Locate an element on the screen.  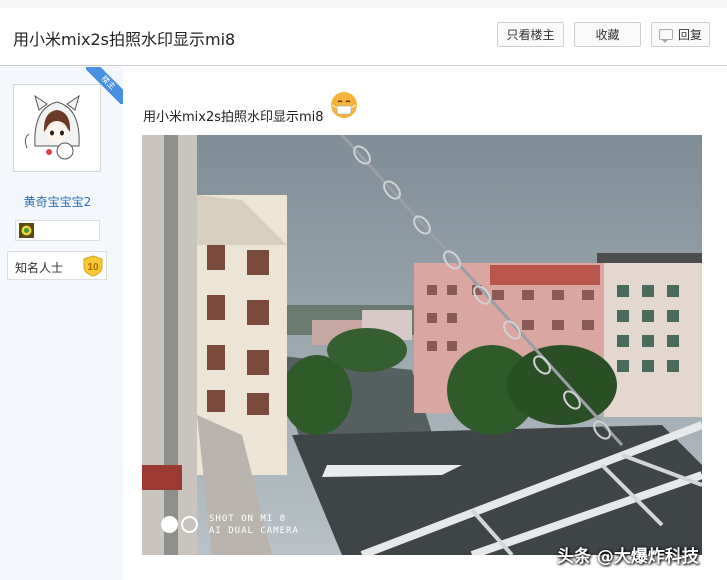
sick-face-emoji-icon is located at coordinates (344, 105).